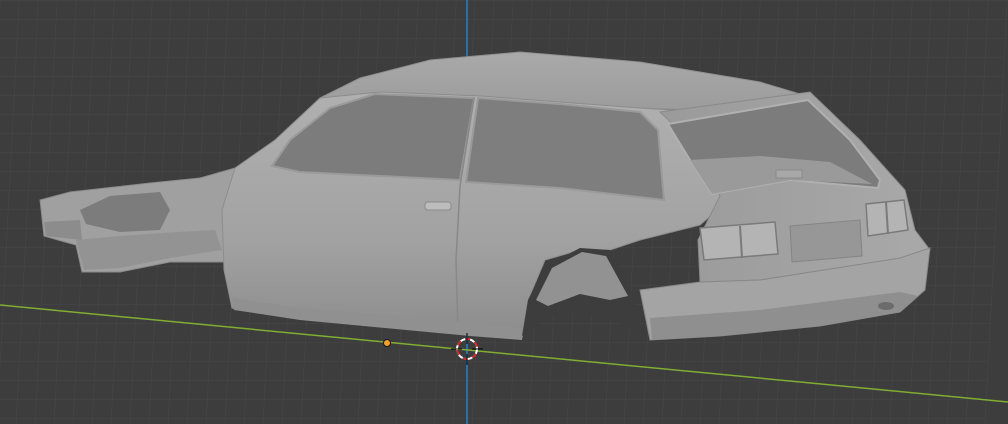 The image size is (1008, 424). Describe the element at coordinates (886, 306) in the screenshot. I see `exhaust-tip` at that location.